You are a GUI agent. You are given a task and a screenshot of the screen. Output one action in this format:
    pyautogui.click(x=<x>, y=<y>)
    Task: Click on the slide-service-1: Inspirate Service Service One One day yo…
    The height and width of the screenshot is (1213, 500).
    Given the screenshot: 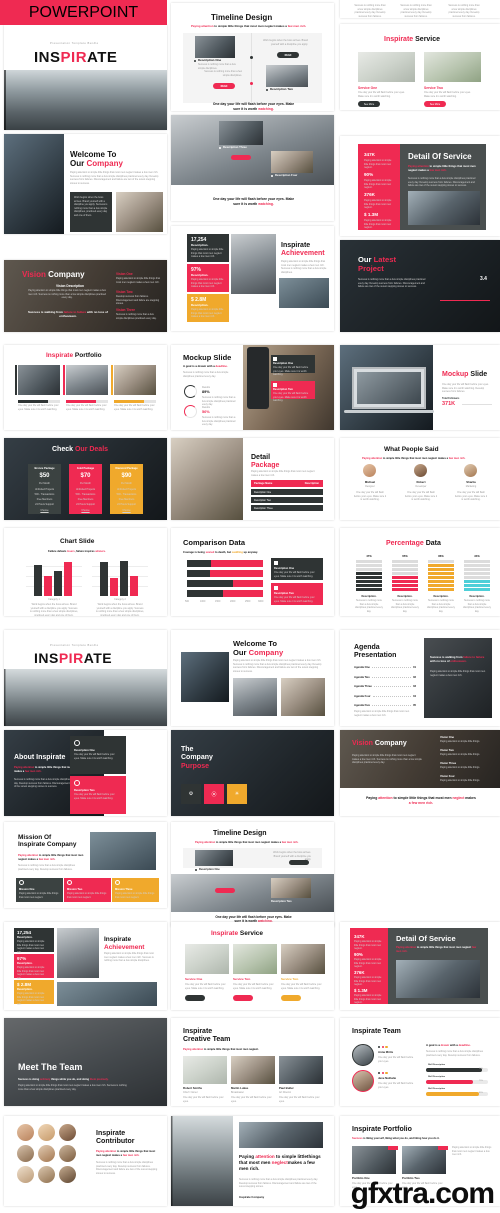 What is the action you would take?
    pyautogui.click(x=420, y=67)
    